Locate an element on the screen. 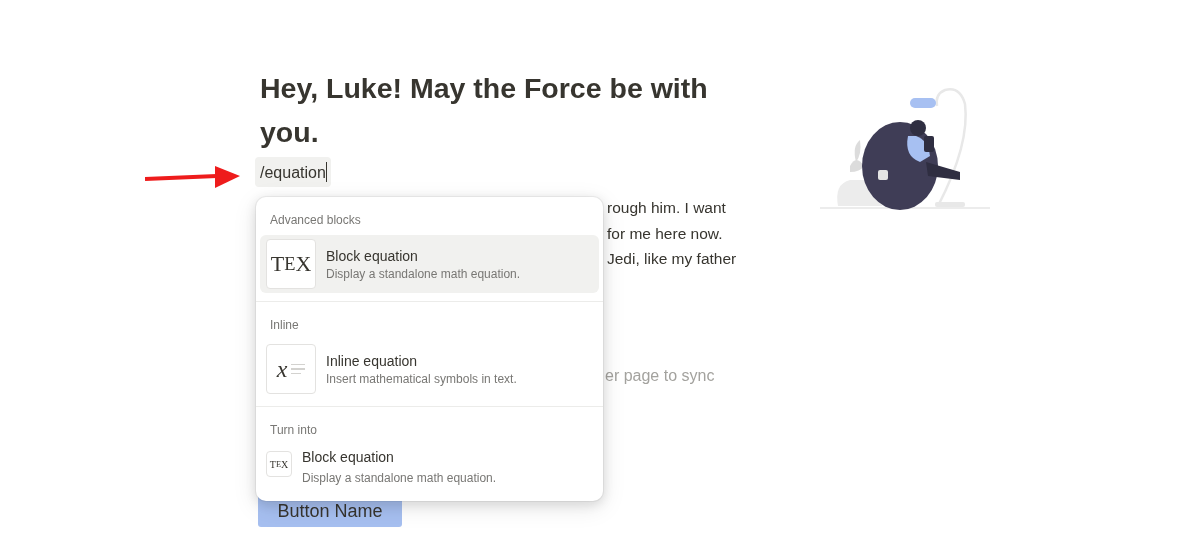  inline-math-icon: x is located at coordinates (291, 369).